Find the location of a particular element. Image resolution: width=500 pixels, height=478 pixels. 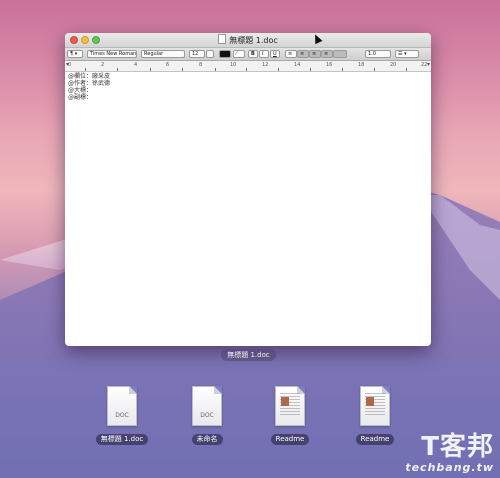

italic-button: I is located at coordinates (264, 54).